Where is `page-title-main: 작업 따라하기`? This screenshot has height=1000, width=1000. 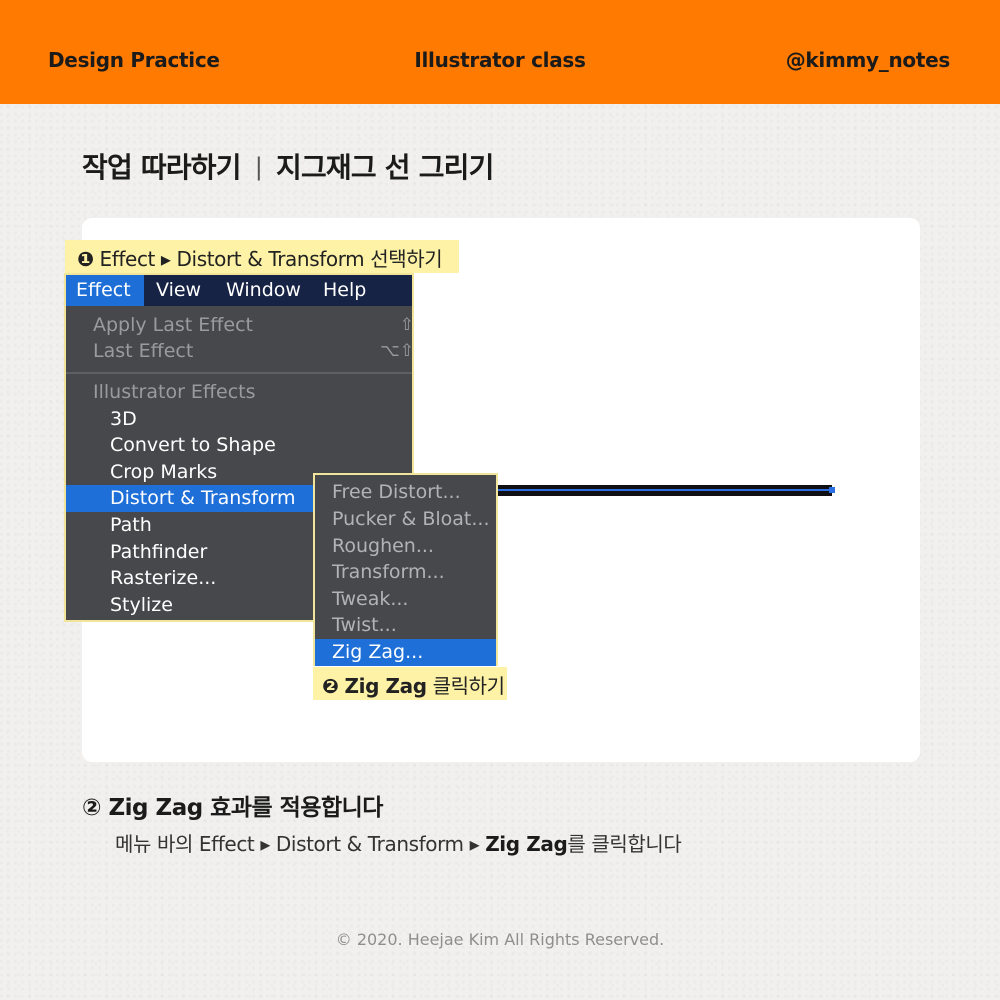
page-title-main: 작업 따라하기 is located at coordinates (162, 167).